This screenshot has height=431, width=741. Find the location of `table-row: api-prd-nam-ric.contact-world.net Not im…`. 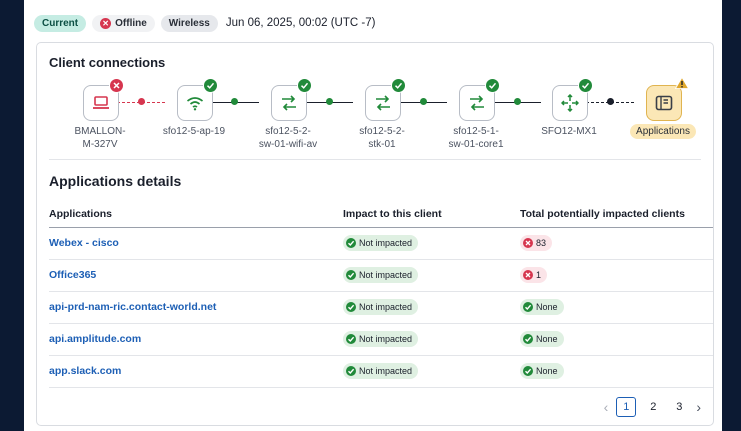

table-row: api-prd-nam-ric.contact-world.net Not im… is located at coordinates (381, 308).